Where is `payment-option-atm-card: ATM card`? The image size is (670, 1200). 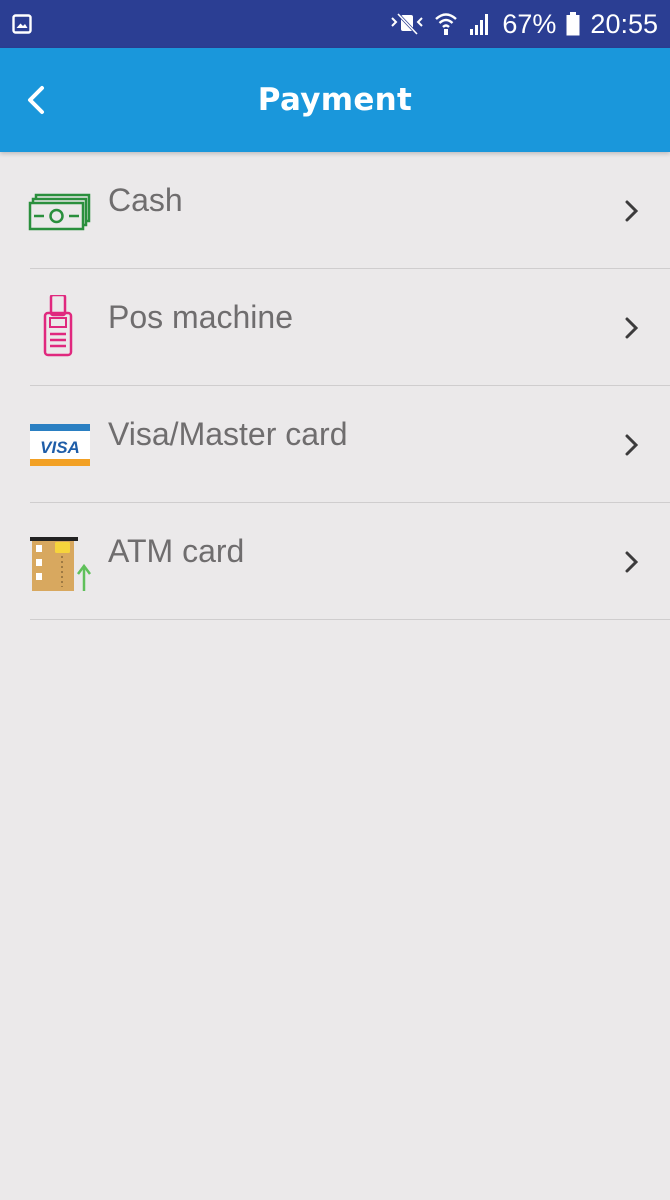
payment-option-atm-card: ATM card is located at coordinates (335, 561).